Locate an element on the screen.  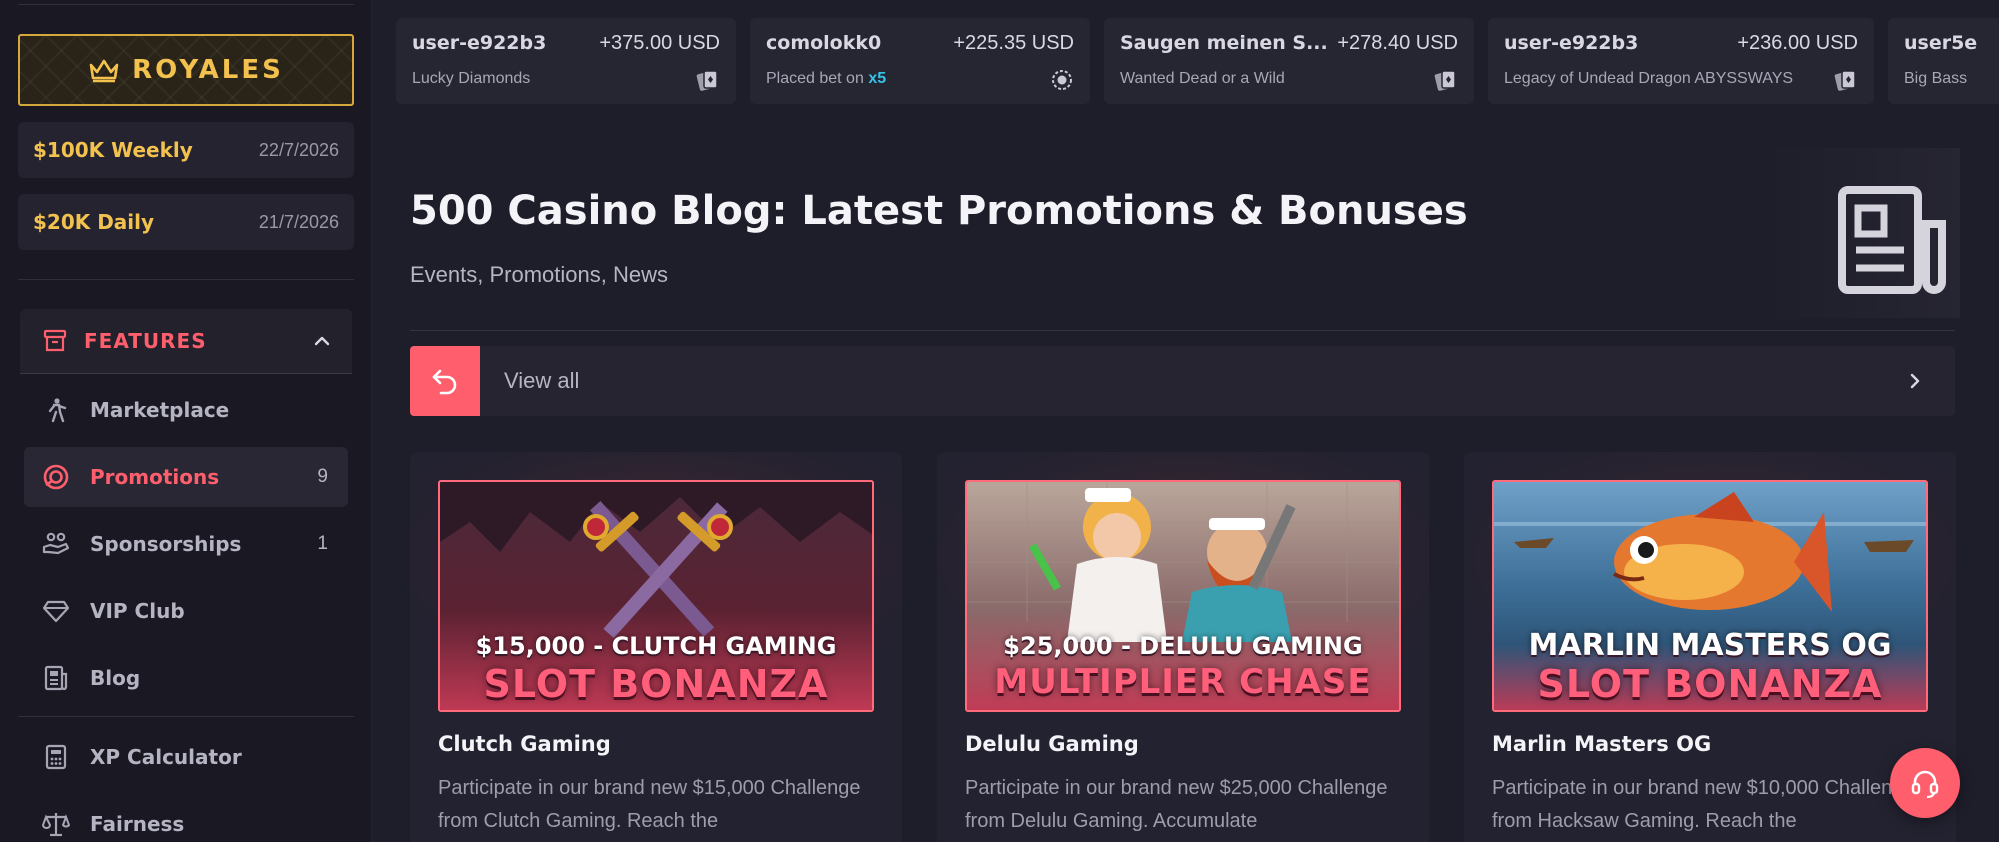
ticker-card: user5e Big Bass is located at coordinates (1943, 61).